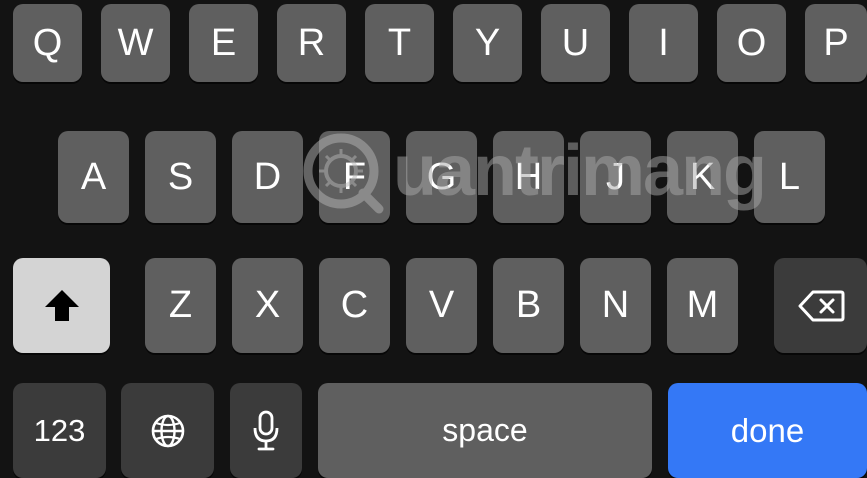  I want to click on key-x: X, so click(267, 305).